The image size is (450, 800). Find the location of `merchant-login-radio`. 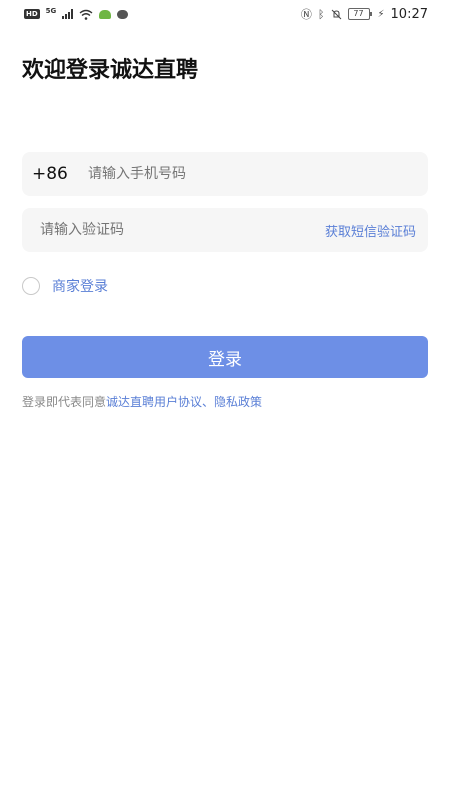

merchant-login-radio is located at coordinates (31, 286).